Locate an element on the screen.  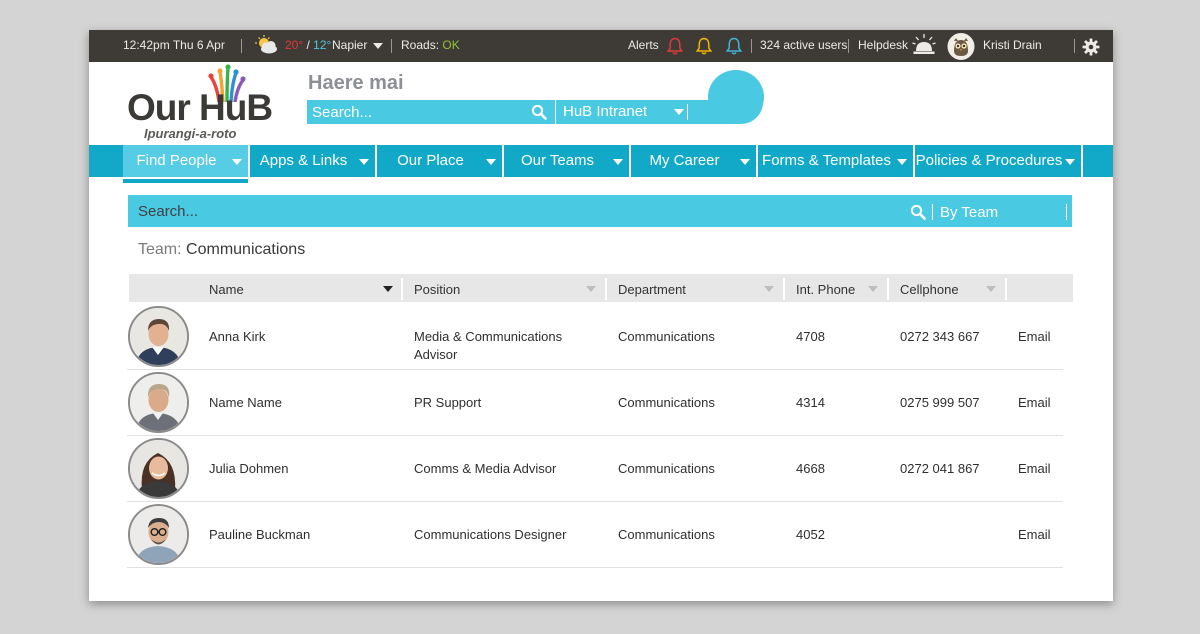
active-users-count: 324 active users is located at coordinates (804, 45).